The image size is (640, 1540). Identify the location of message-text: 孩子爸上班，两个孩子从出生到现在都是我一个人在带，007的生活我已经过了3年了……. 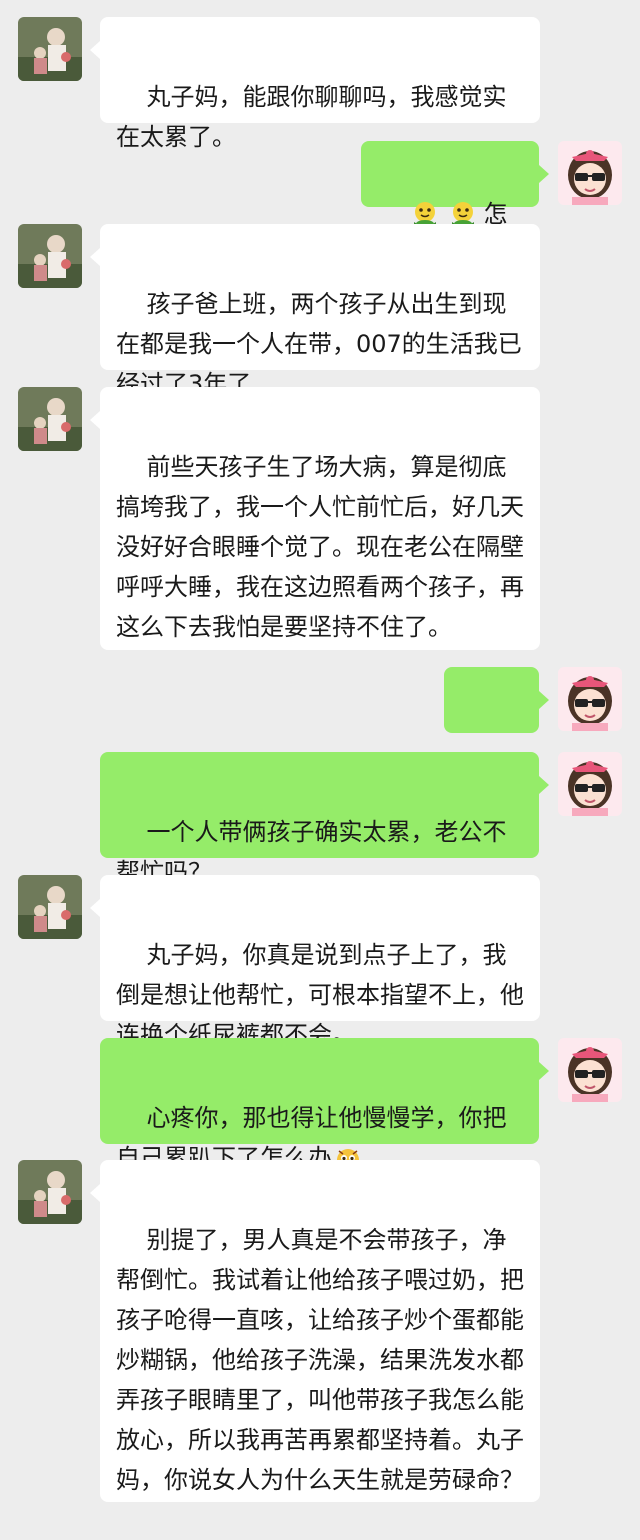
(319, 344).